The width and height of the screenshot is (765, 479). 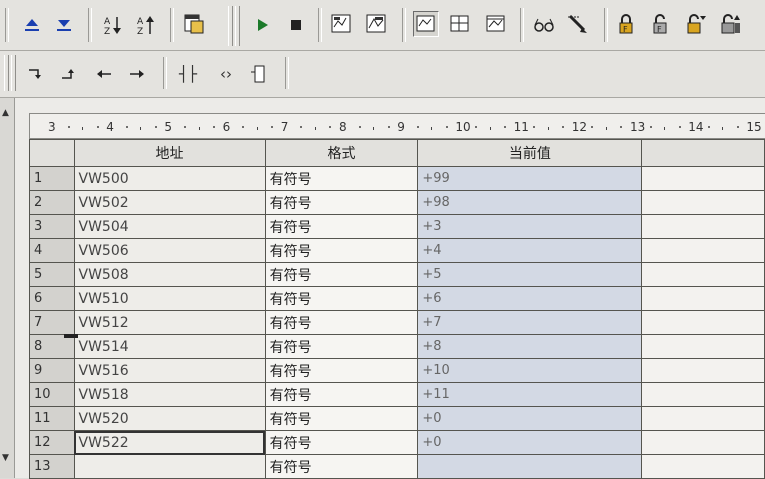 What do you see at coordinates (460, 24) in the screenshot?
I see `table-view-2-icon` at bounding box center [460, 24].